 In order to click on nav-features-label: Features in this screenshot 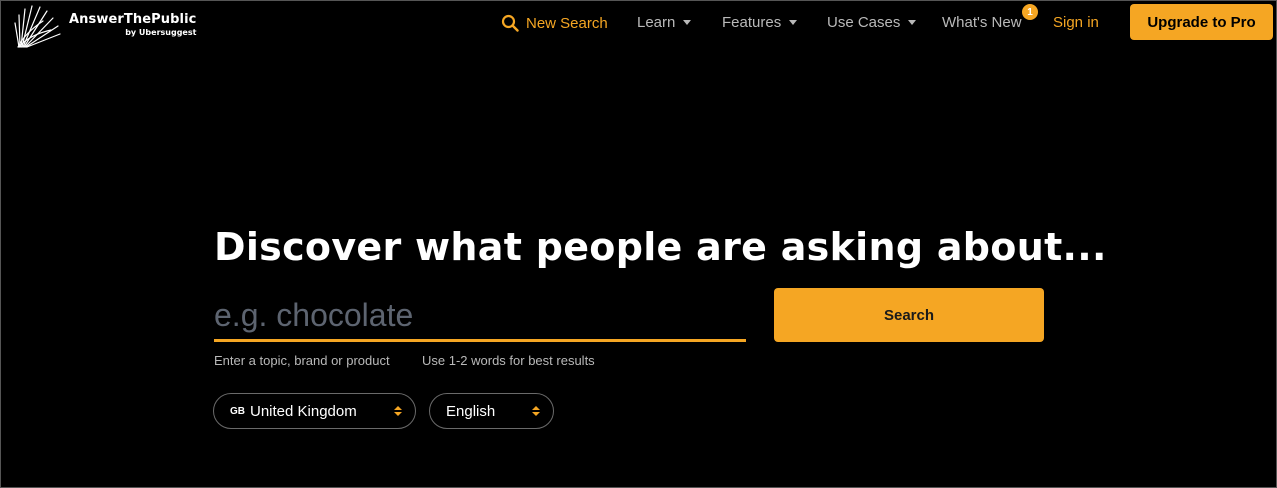, I will do `click(752, 22)`.